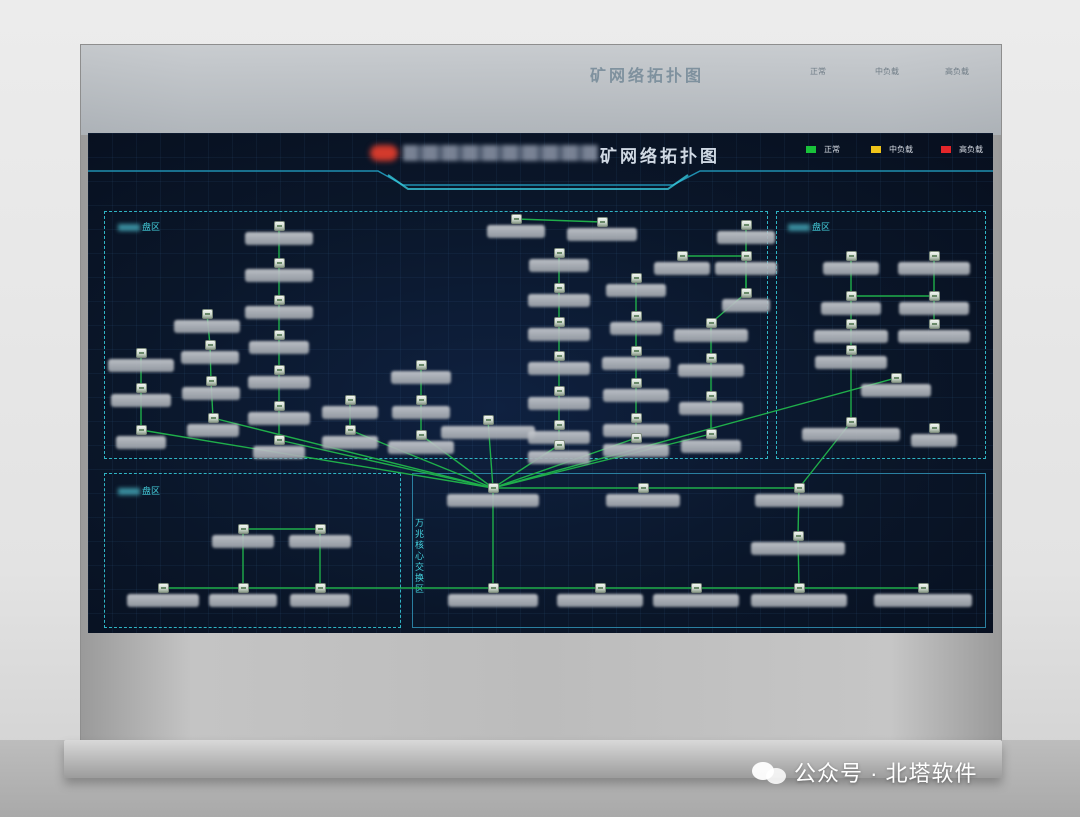  I want to click on reflected-legend-normal: 正常, so click(818, 71).